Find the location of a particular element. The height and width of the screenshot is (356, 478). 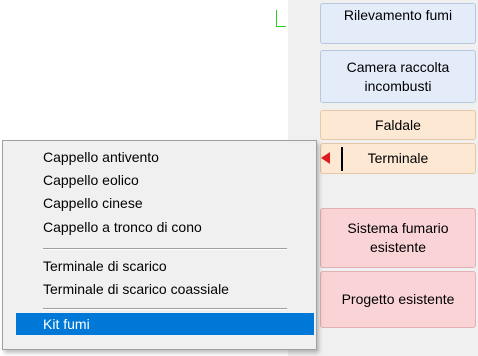

rilevamento-fumi-label: Rilevamento fumi is located at coordinates (398, 15).